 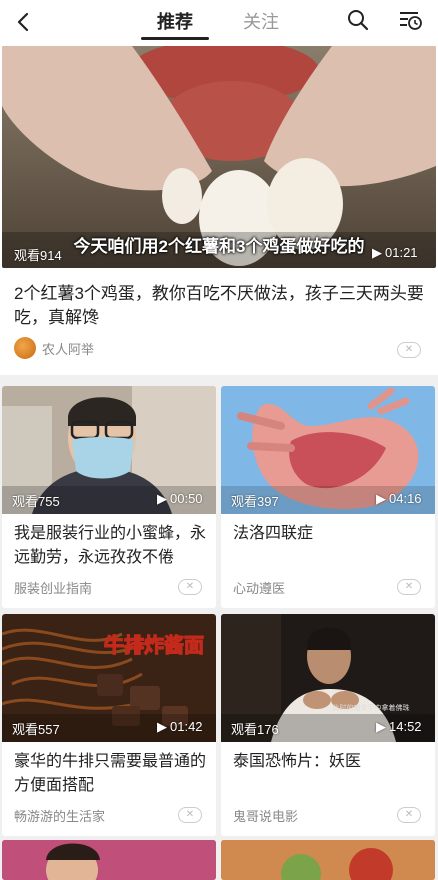 I want to click on top-bar: 推荐 关注, so click(x=219, y=22).